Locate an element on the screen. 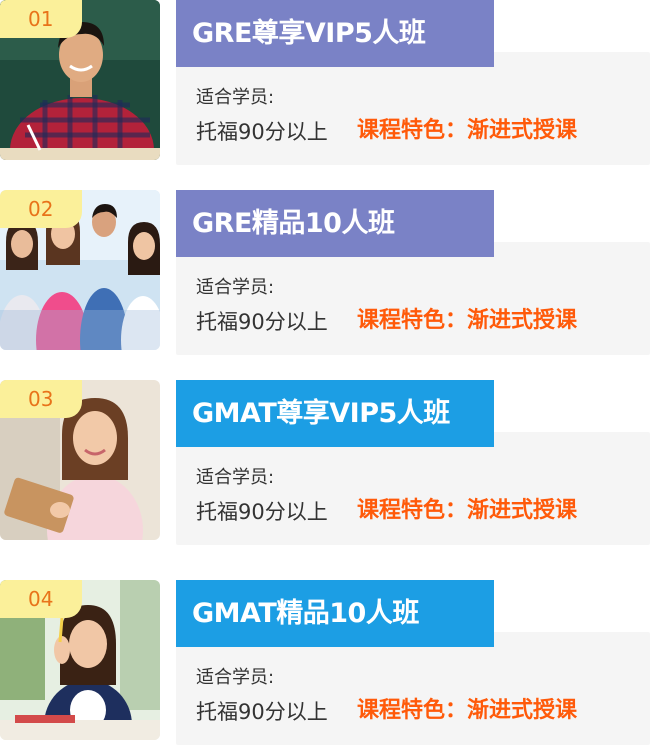 This screenshot has height=745, width=650. course-number-badge: 01 is located at coordinates (41, 19).